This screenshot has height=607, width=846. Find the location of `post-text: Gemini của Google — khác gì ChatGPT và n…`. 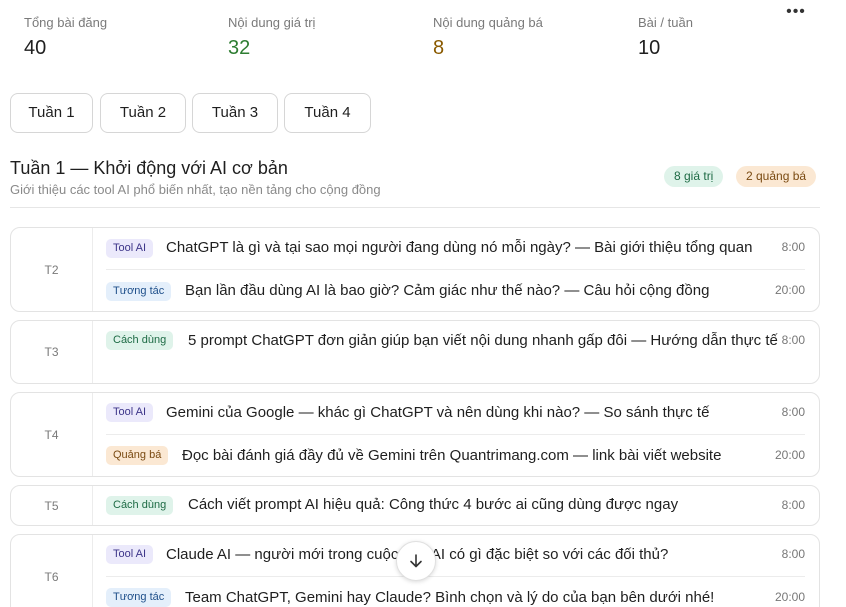

post-text: Gemini của Google — khác gì ChatGPT và n… is located at coordinates (438, 412).